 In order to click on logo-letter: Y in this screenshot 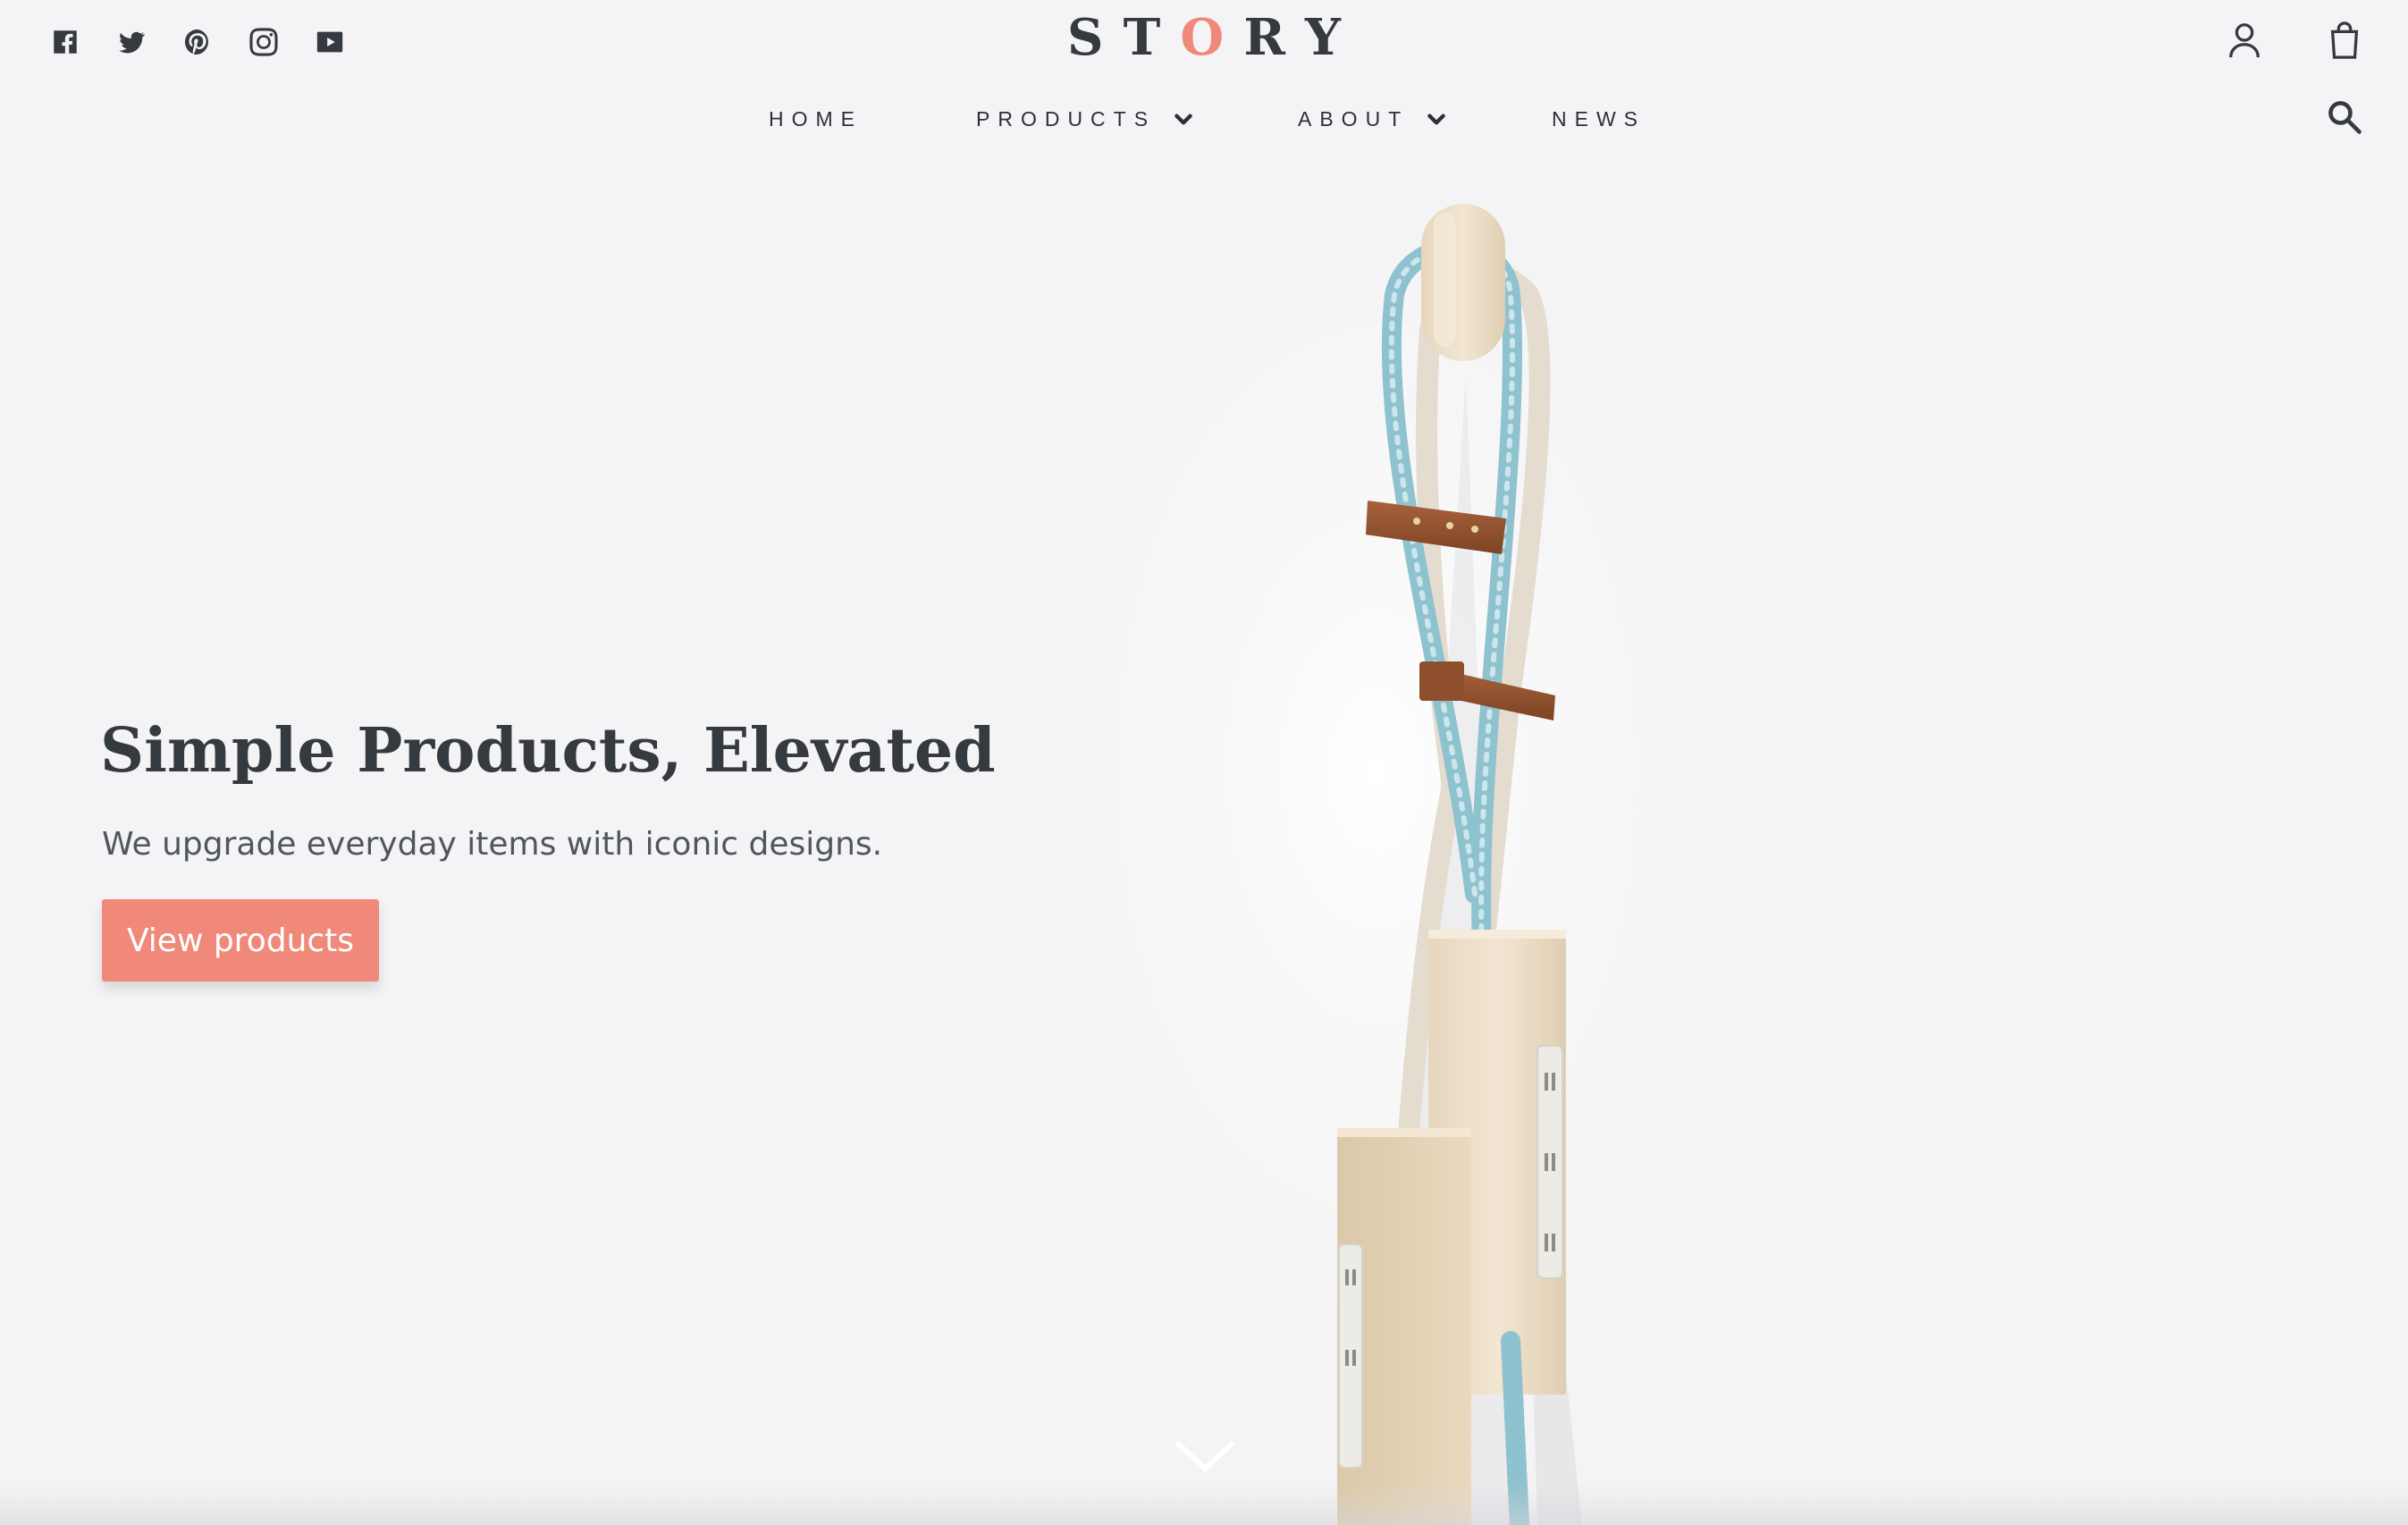, I will do `click(1323, 37)`.